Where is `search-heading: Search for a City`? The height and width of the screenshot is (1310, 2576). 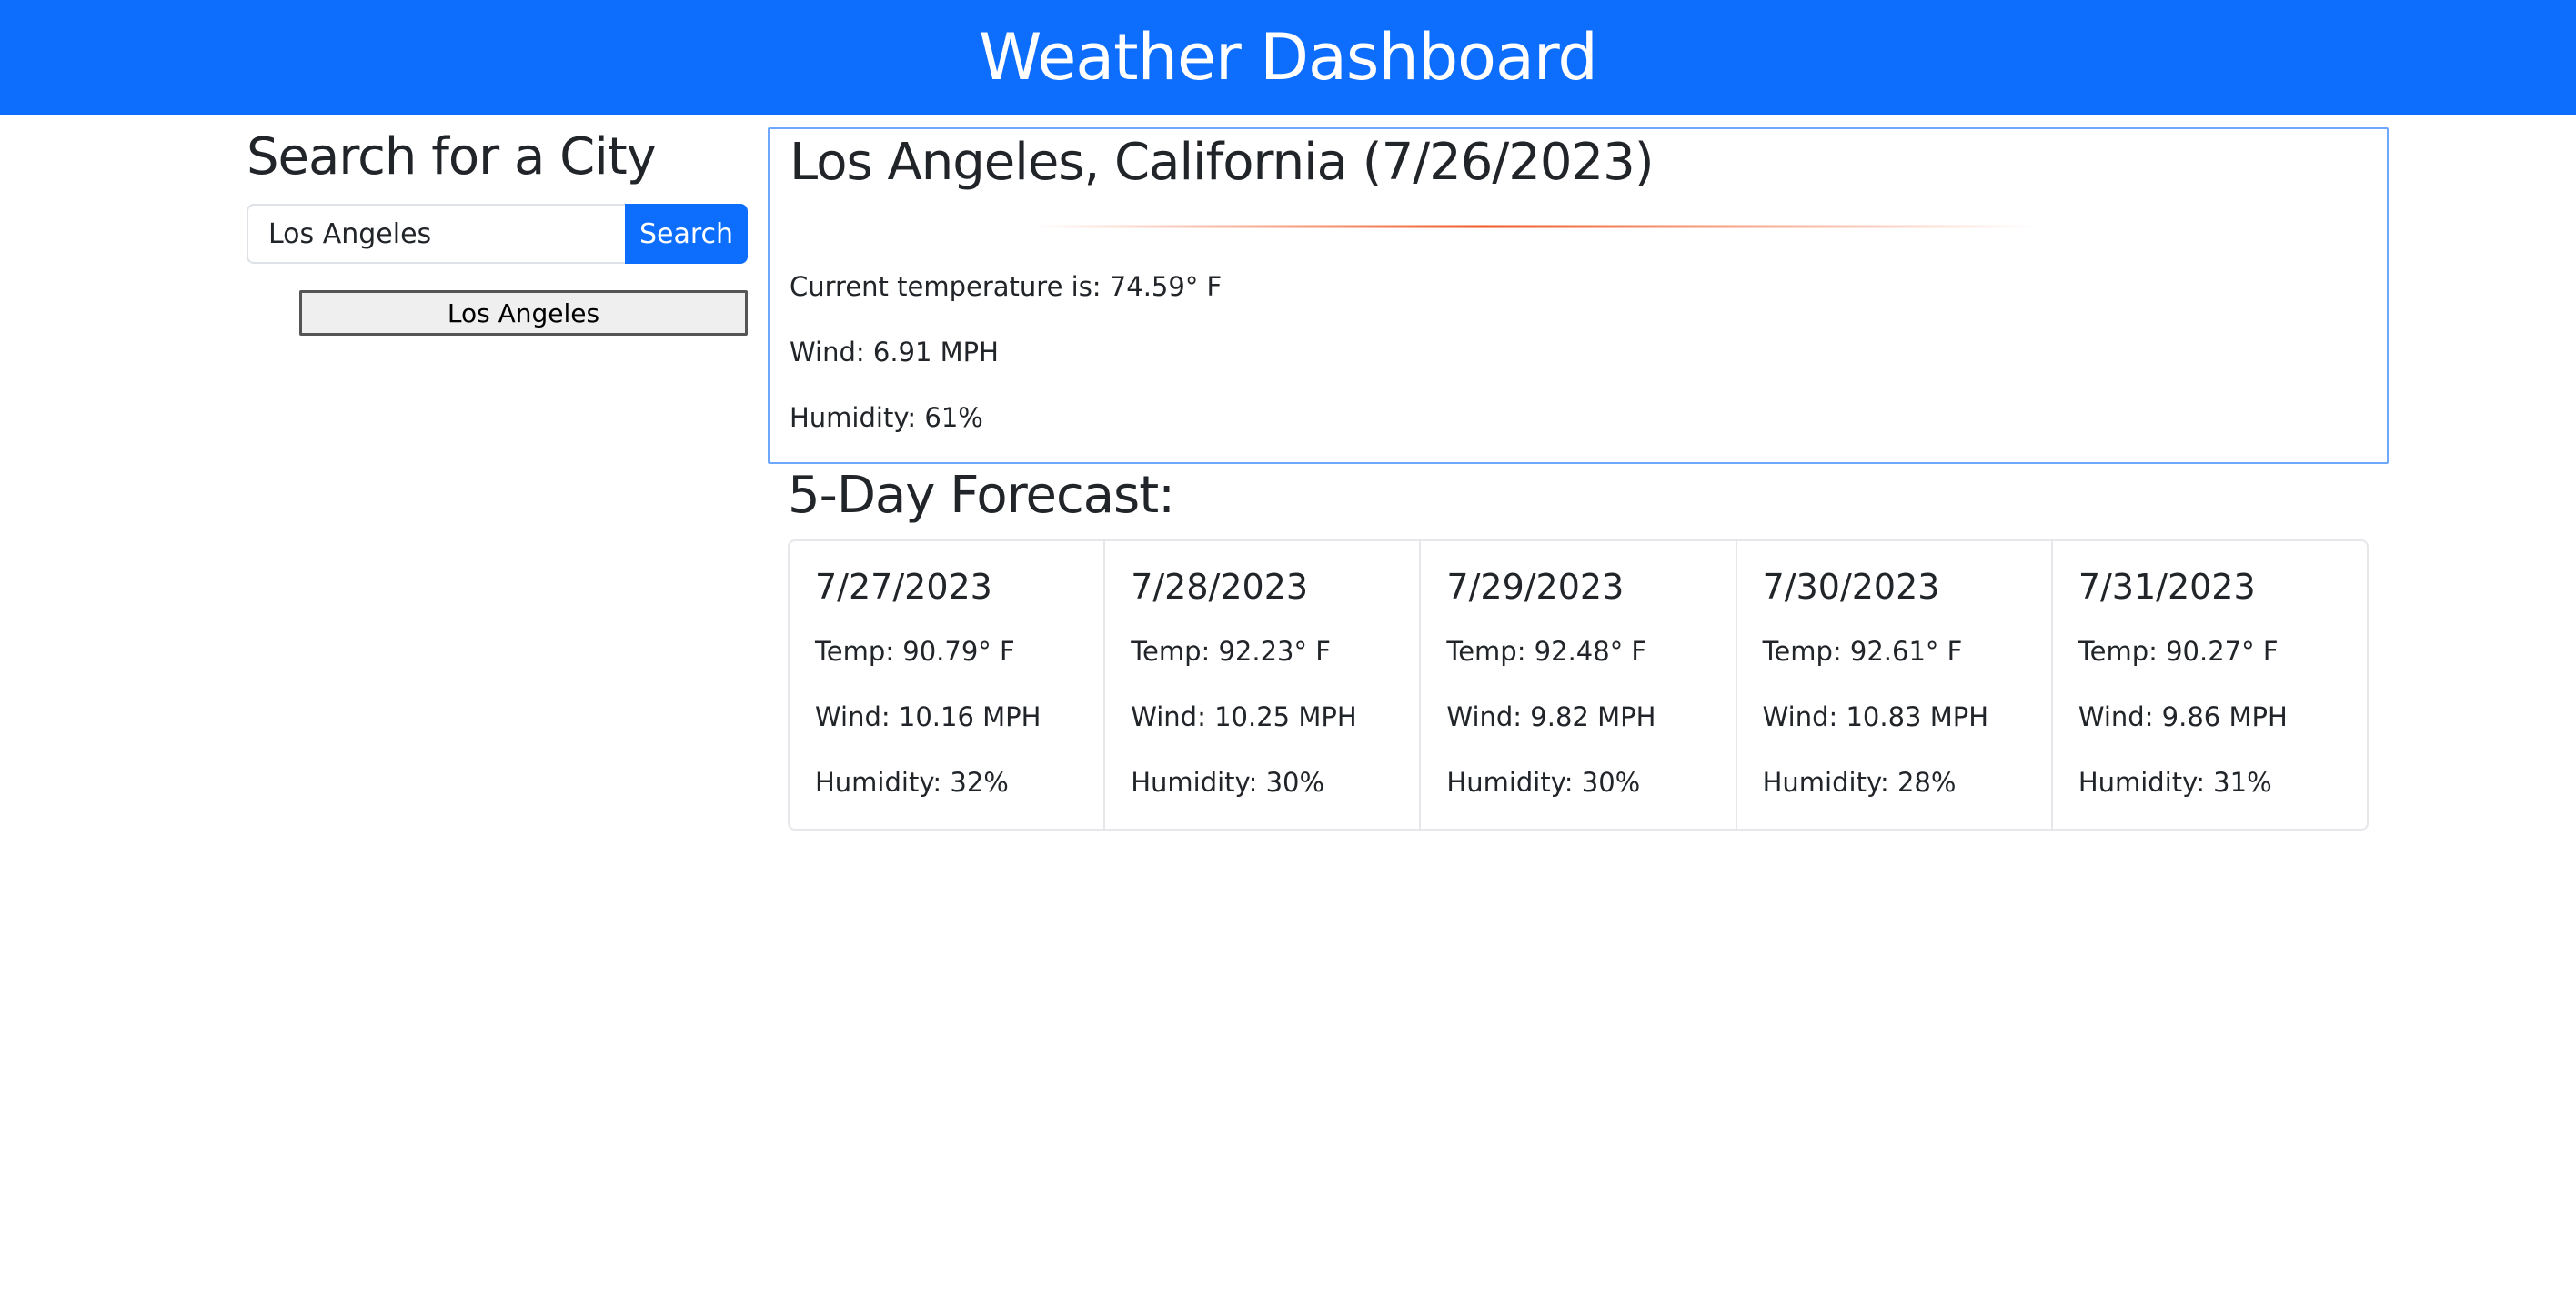 search-heading: Search for a City is located at coordinates (452, 156).